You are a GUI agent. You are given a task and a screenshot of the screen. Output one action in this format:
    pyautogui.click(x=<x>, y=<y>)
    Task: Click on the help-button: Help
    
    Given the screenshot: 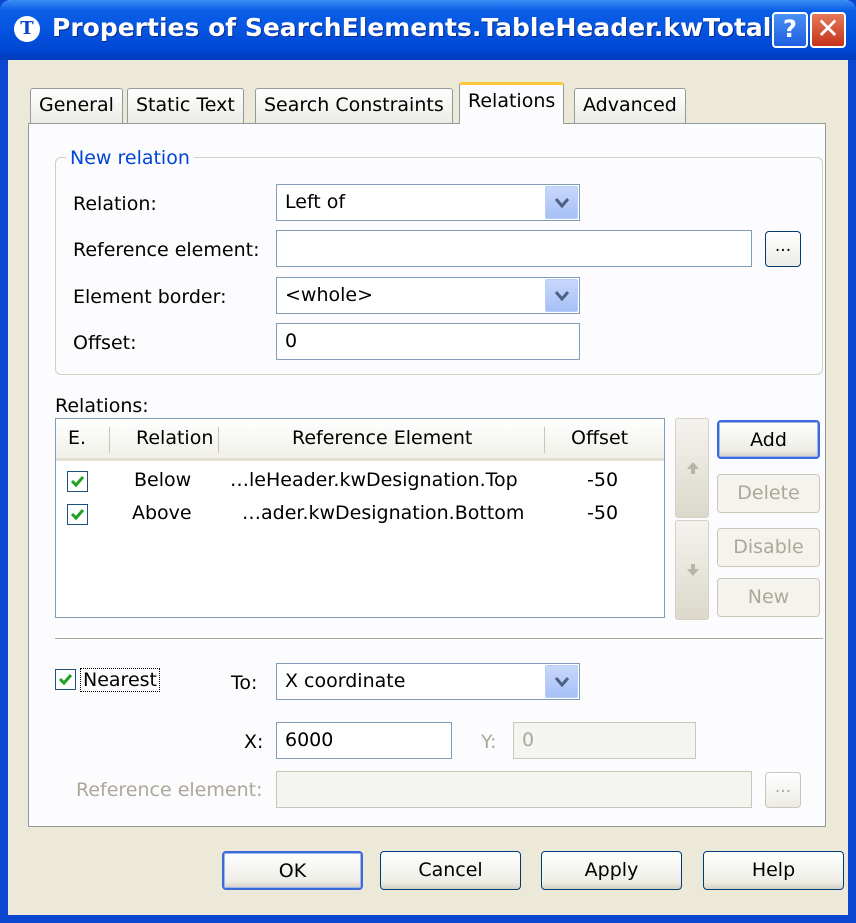 What is the action you would take?
    pyautogui.click(x=773, y=870)
    